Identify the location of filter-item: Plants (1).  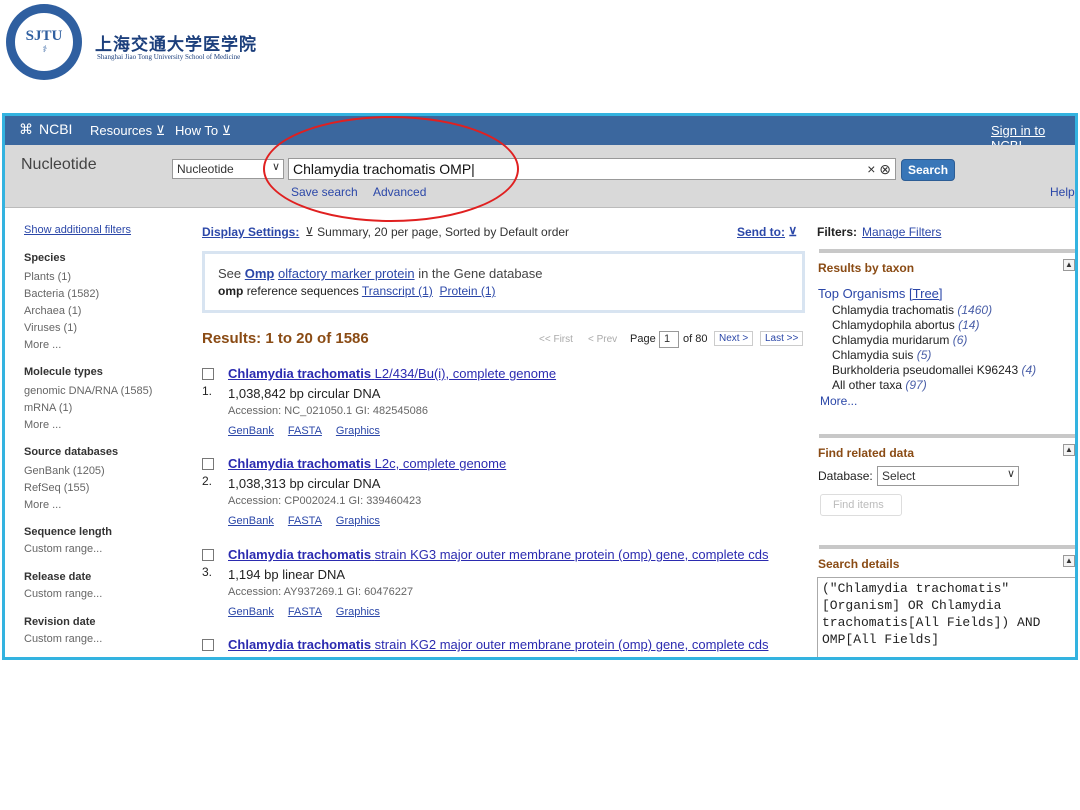
(104, 277).